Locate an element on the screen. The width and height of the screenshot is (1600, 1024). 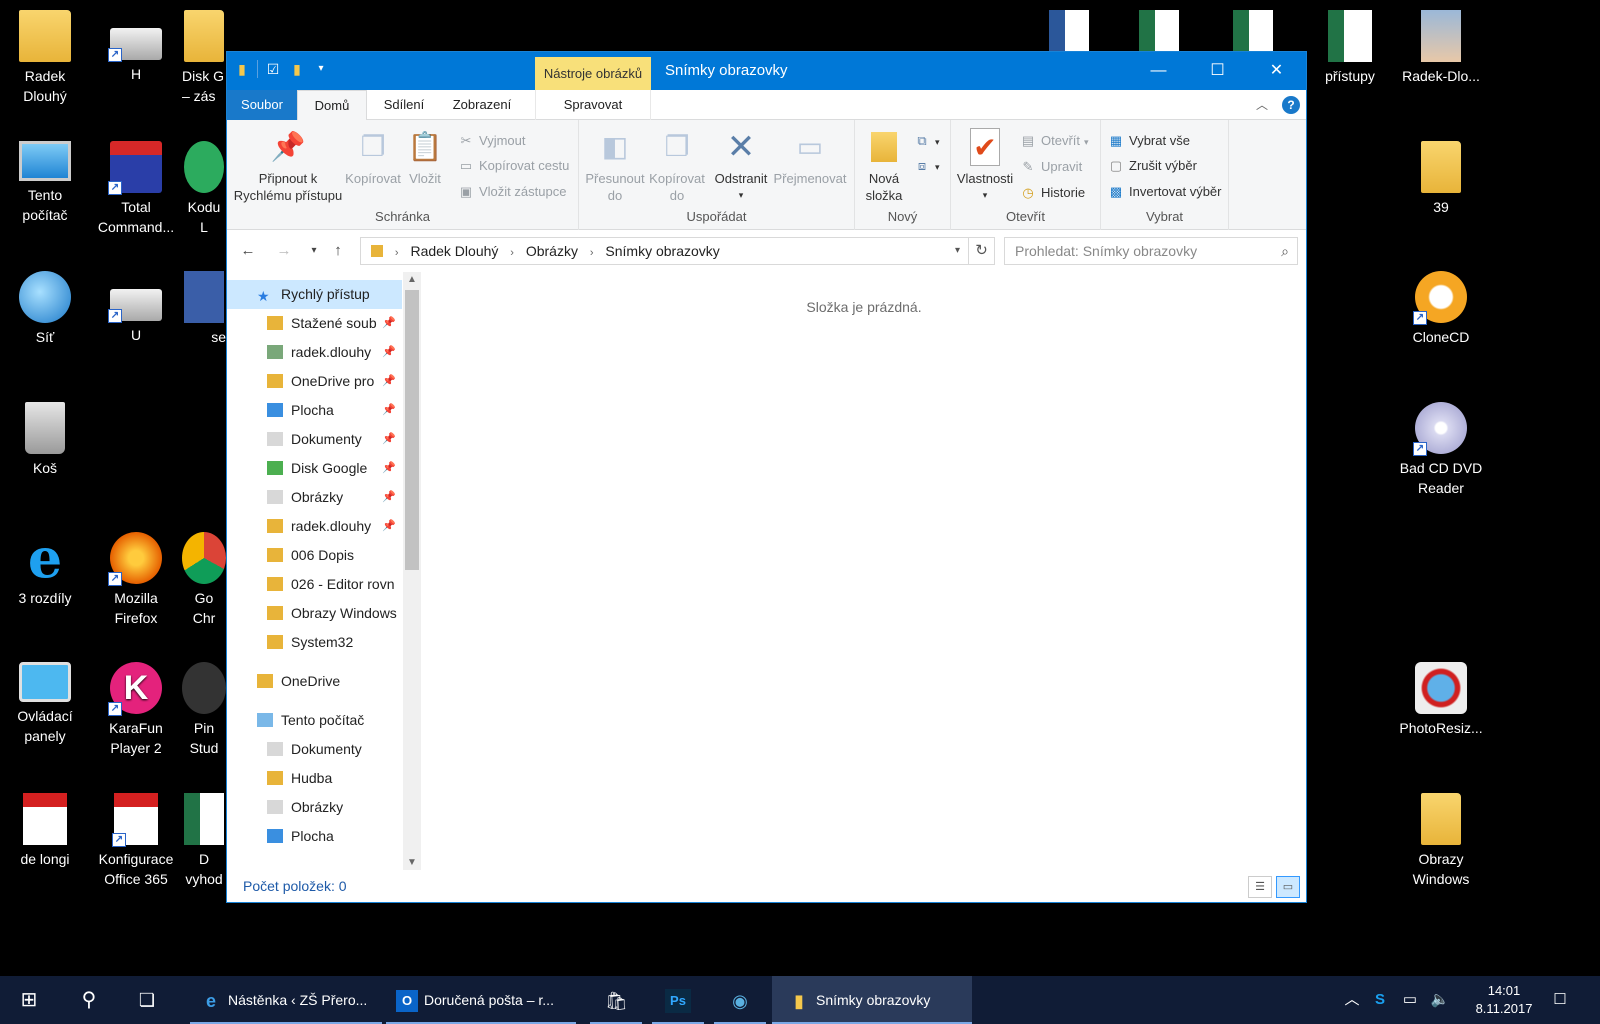
back-button: ← is located at coordinates (248, 251).